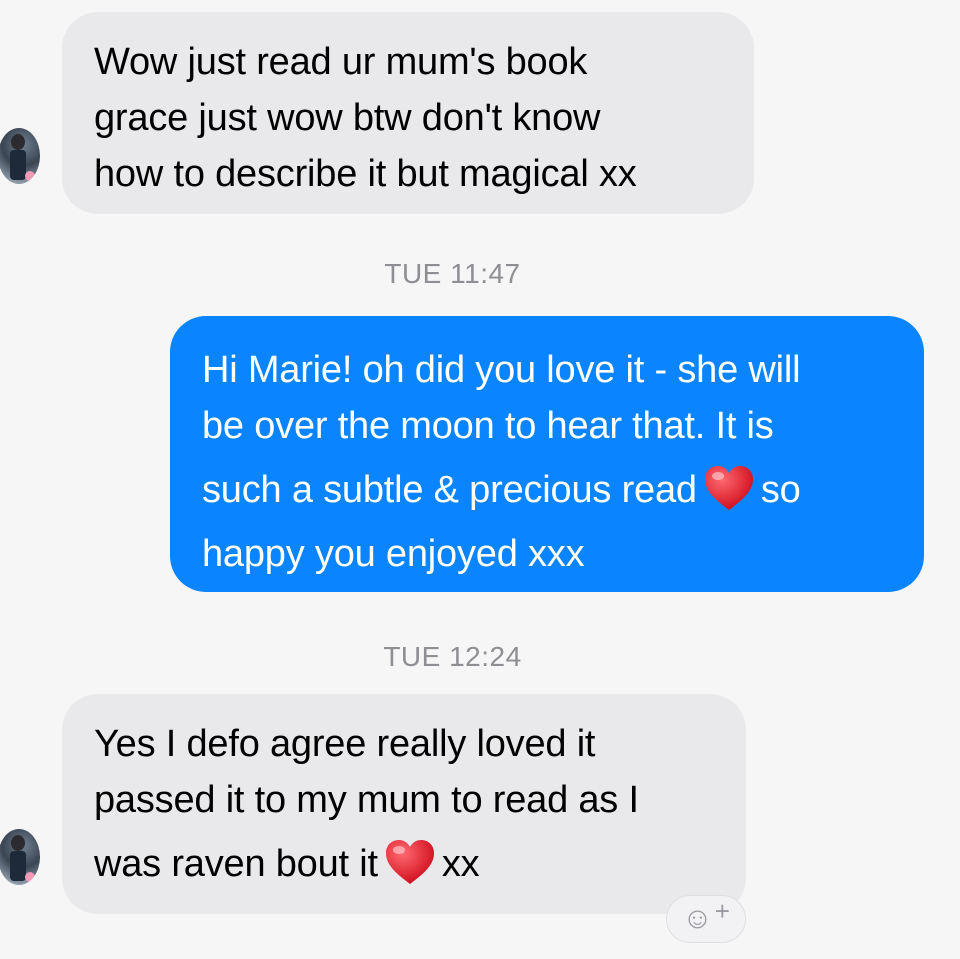 Image resolution: width=960 pixels, height=959 pixels. What do you see at coordinates (345, 744) in the screenshot?
I see `message-text-line: Yes I defo agree really loved it` at bounding box center [345, 744].